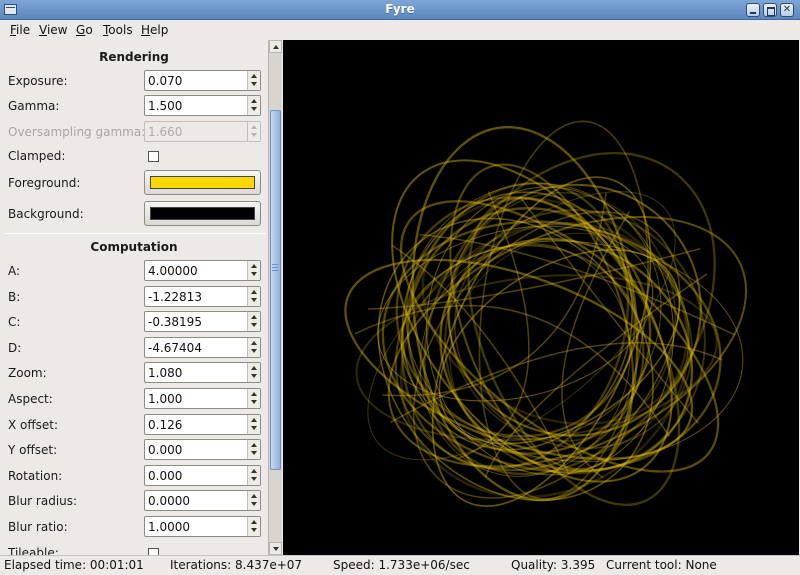  What do you see at coordinates (74, 565) in the screenshot?
I see `elapsed-time: Elapsed time: 00:01:01` at bounding box center [74, 565].